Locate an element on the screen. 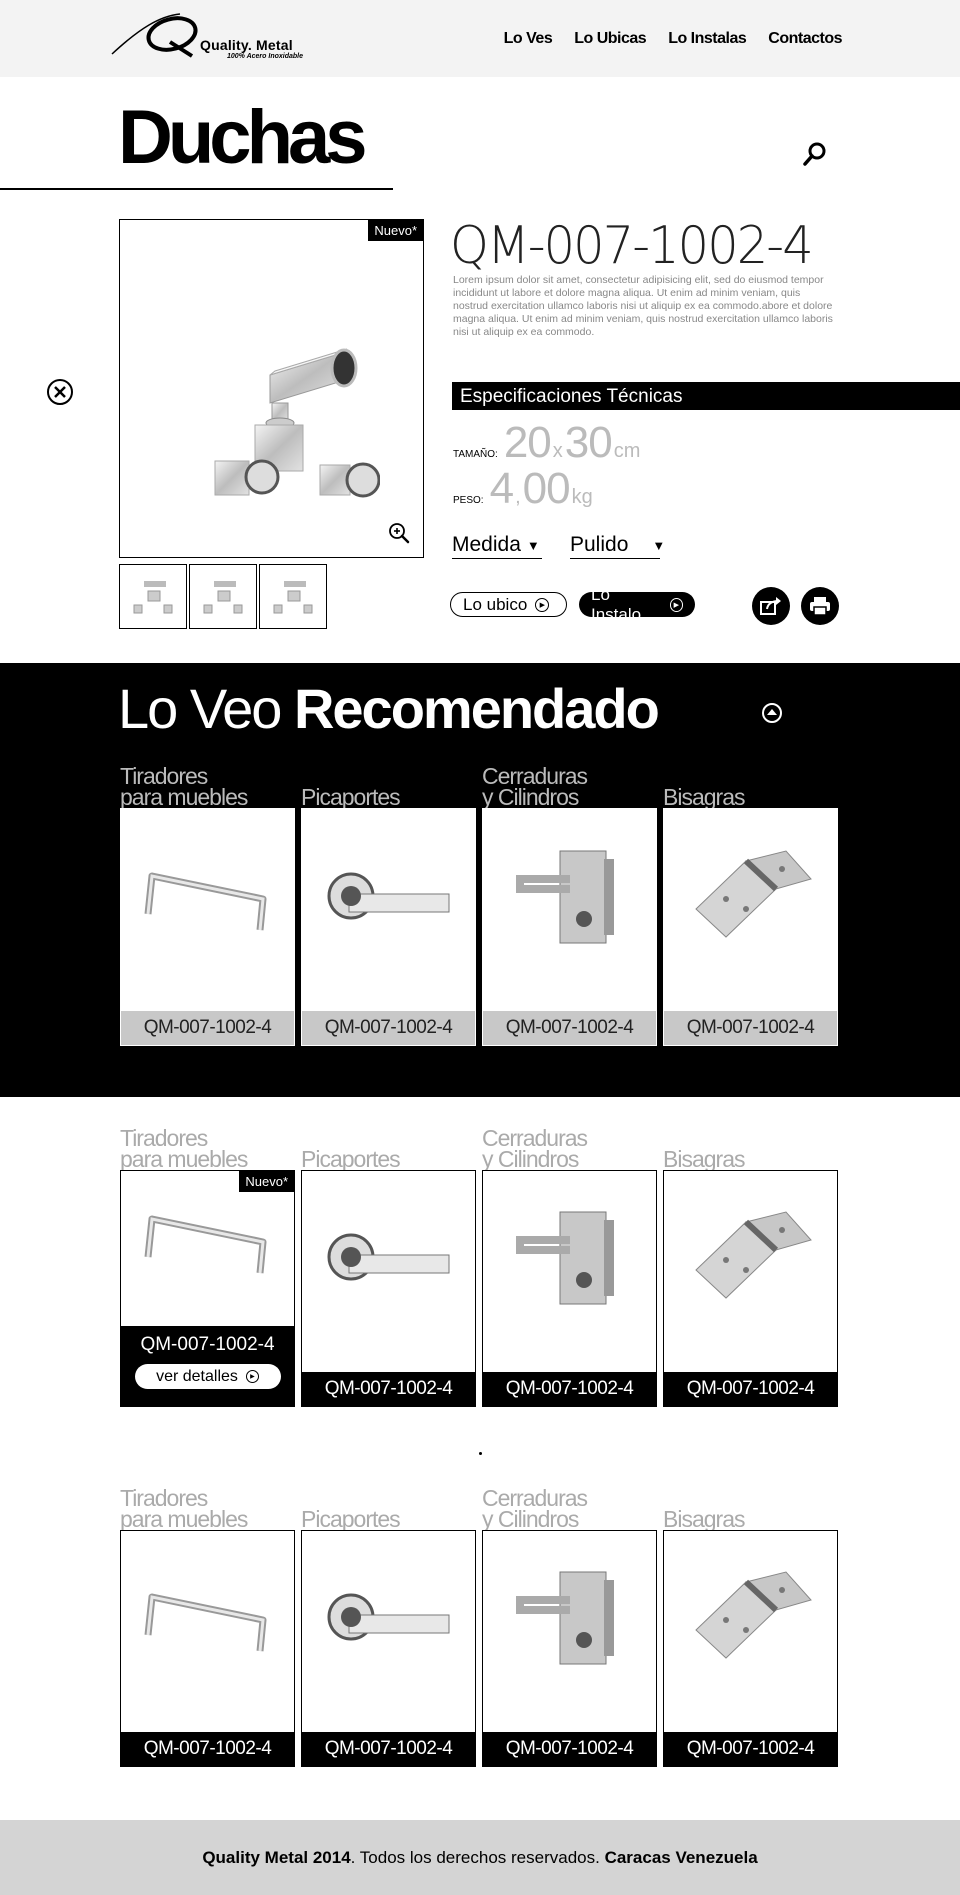 Image resolution: width=960 pixels, height=1895 pixels. view-details-button: ver detalles ▶ is located at coordinates (207, 1376).